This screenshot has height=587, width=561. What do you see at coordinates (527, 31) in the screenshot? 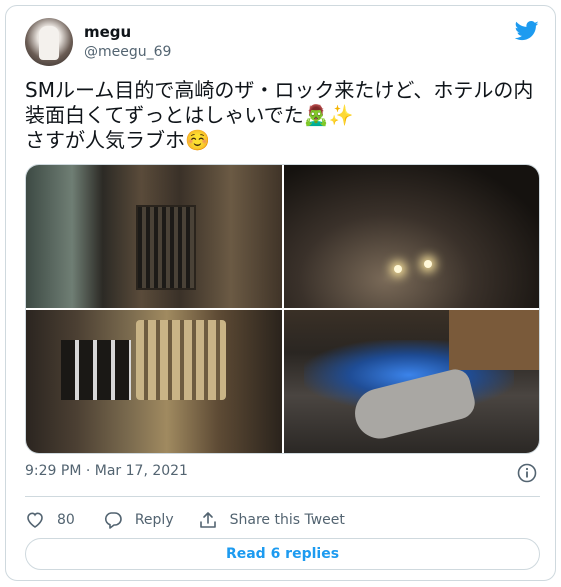
I see `twitter-bird-icon` at bounding box center [527, 31].